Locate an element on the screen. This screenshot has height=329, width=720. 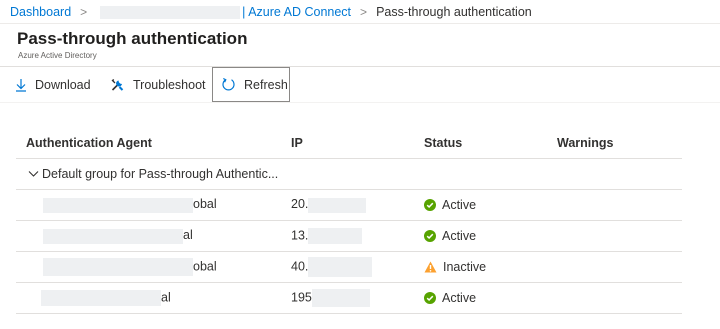
download-button: Download is located at coordinates (53, 84).